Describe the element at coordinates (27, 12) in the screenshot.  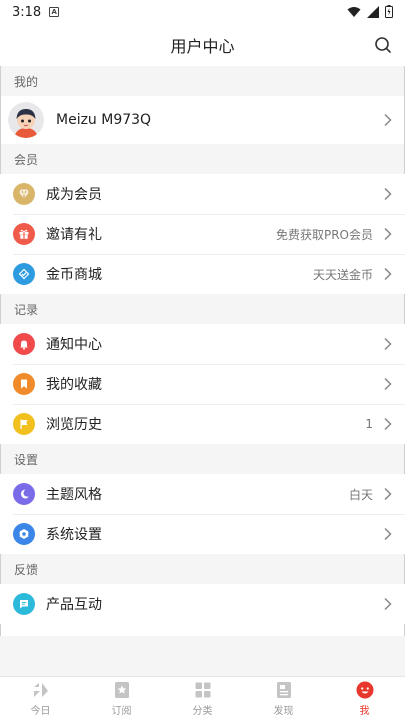
I see `status-time: 3:18` at that location.